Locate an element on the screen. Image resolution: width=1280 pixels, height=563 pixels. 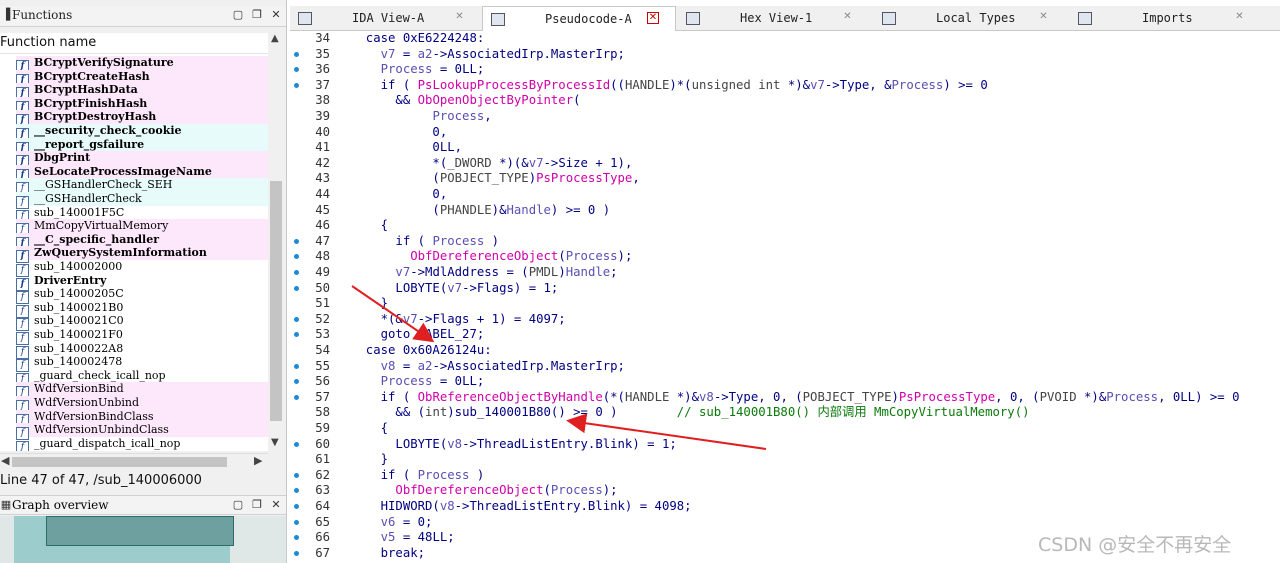
scroll-down-icon: ▼ is located at coordinates (276, 442).